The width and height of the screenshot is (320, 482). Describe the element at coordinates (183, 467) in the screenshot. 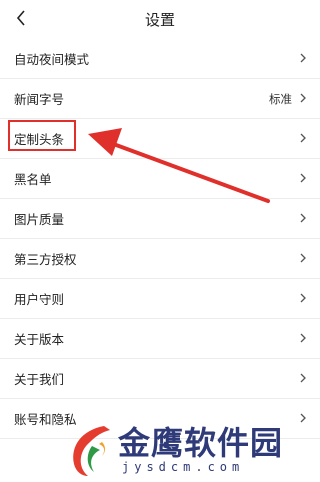

I see `watermark-url: jysdcm.com` at that location.